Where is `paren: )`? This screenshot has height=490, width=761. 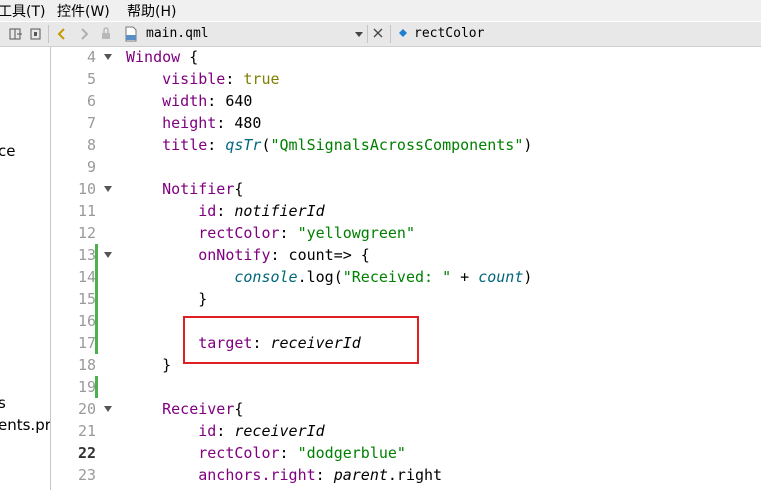 paren: ) is located at coordinates (528, 277).